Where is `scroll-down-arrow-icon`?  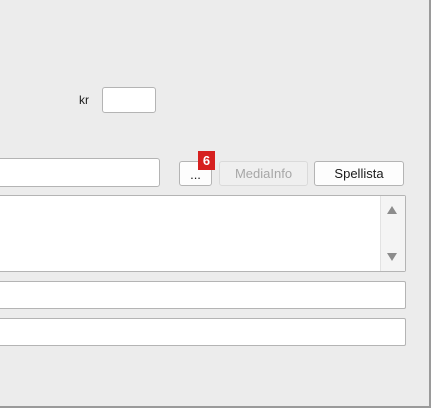
scroll-down-arrow-icon is located at coordinates (392, 257).